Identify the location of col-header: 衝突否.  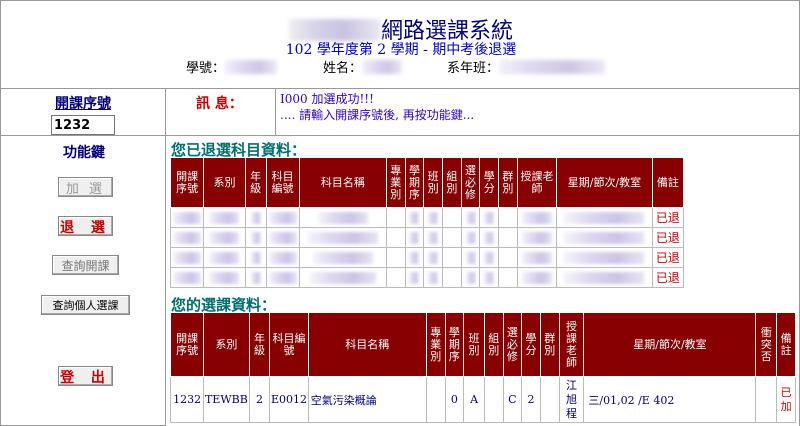
(766, 344).